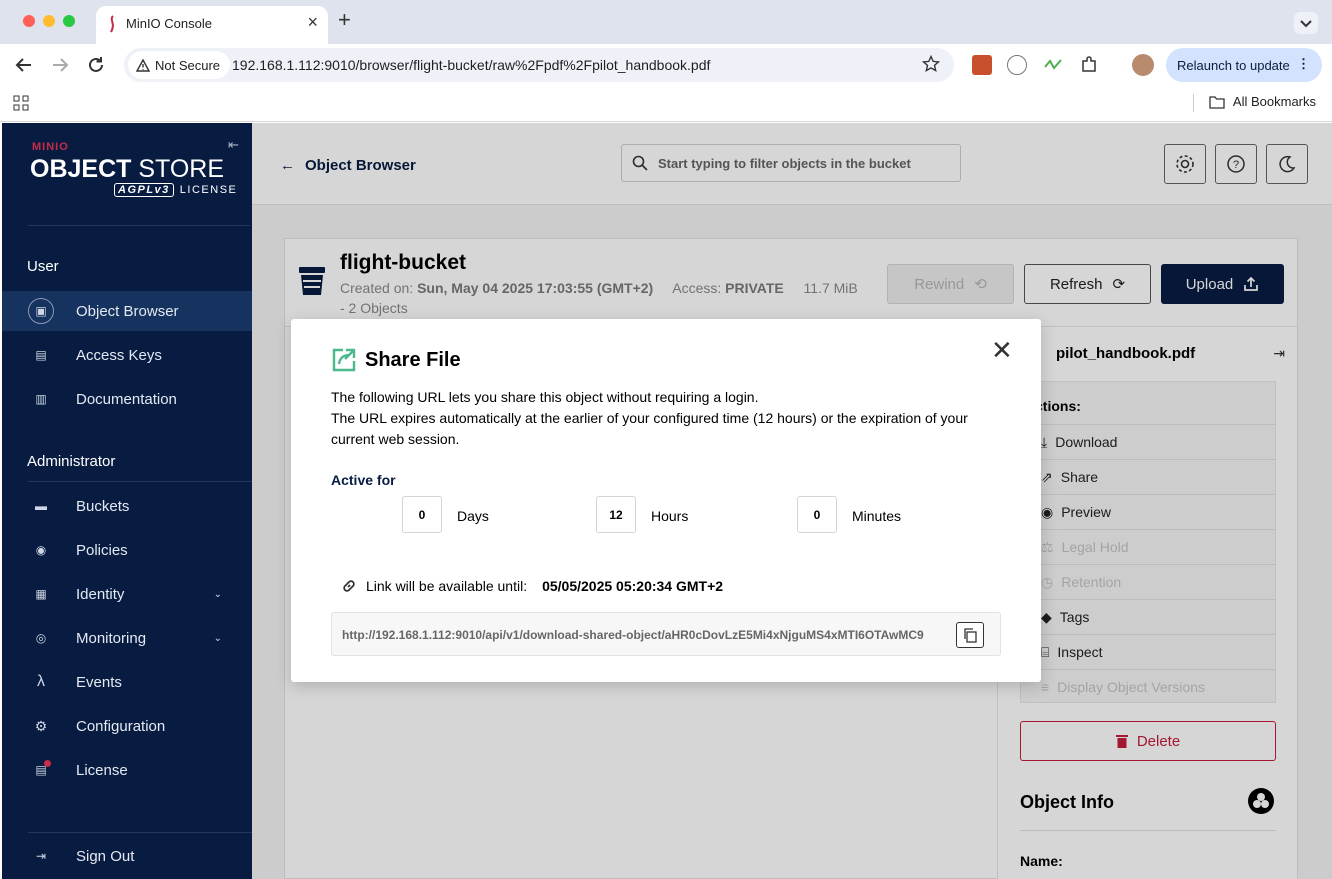 Image resolution: width=1332 pixels, height=879 pixels. What do you see at coordinates (119, 355) in the screenshot?
I see `sidebar-item-label: Access Keys` at bounding box center [119, 355].